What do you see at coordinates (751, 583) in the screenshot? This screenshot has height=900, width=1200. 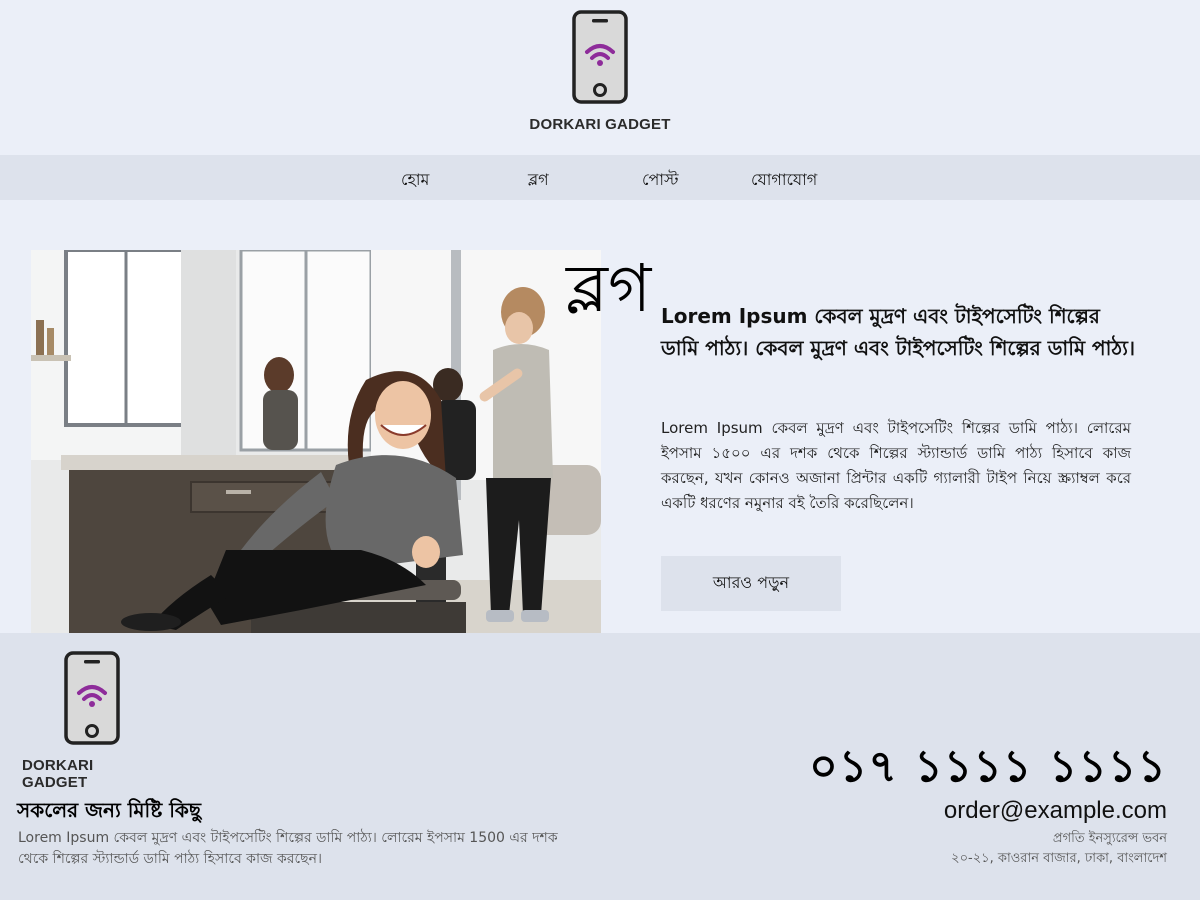 I see `read-more-button: আরও পড়ুন` at bounding box center [751, 583].